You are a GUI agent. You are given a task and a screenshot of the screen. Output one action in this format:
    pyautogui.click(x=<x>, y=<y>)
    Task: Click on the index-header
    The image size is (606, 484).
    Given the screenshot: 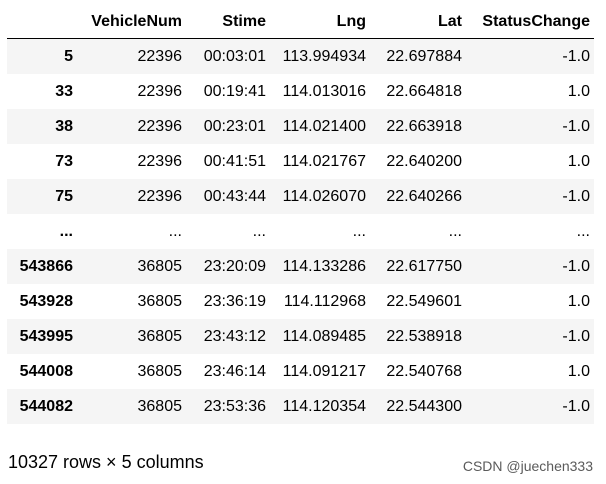 What is the action you would take?
    pyautogui.click(x=42, y=22)
    